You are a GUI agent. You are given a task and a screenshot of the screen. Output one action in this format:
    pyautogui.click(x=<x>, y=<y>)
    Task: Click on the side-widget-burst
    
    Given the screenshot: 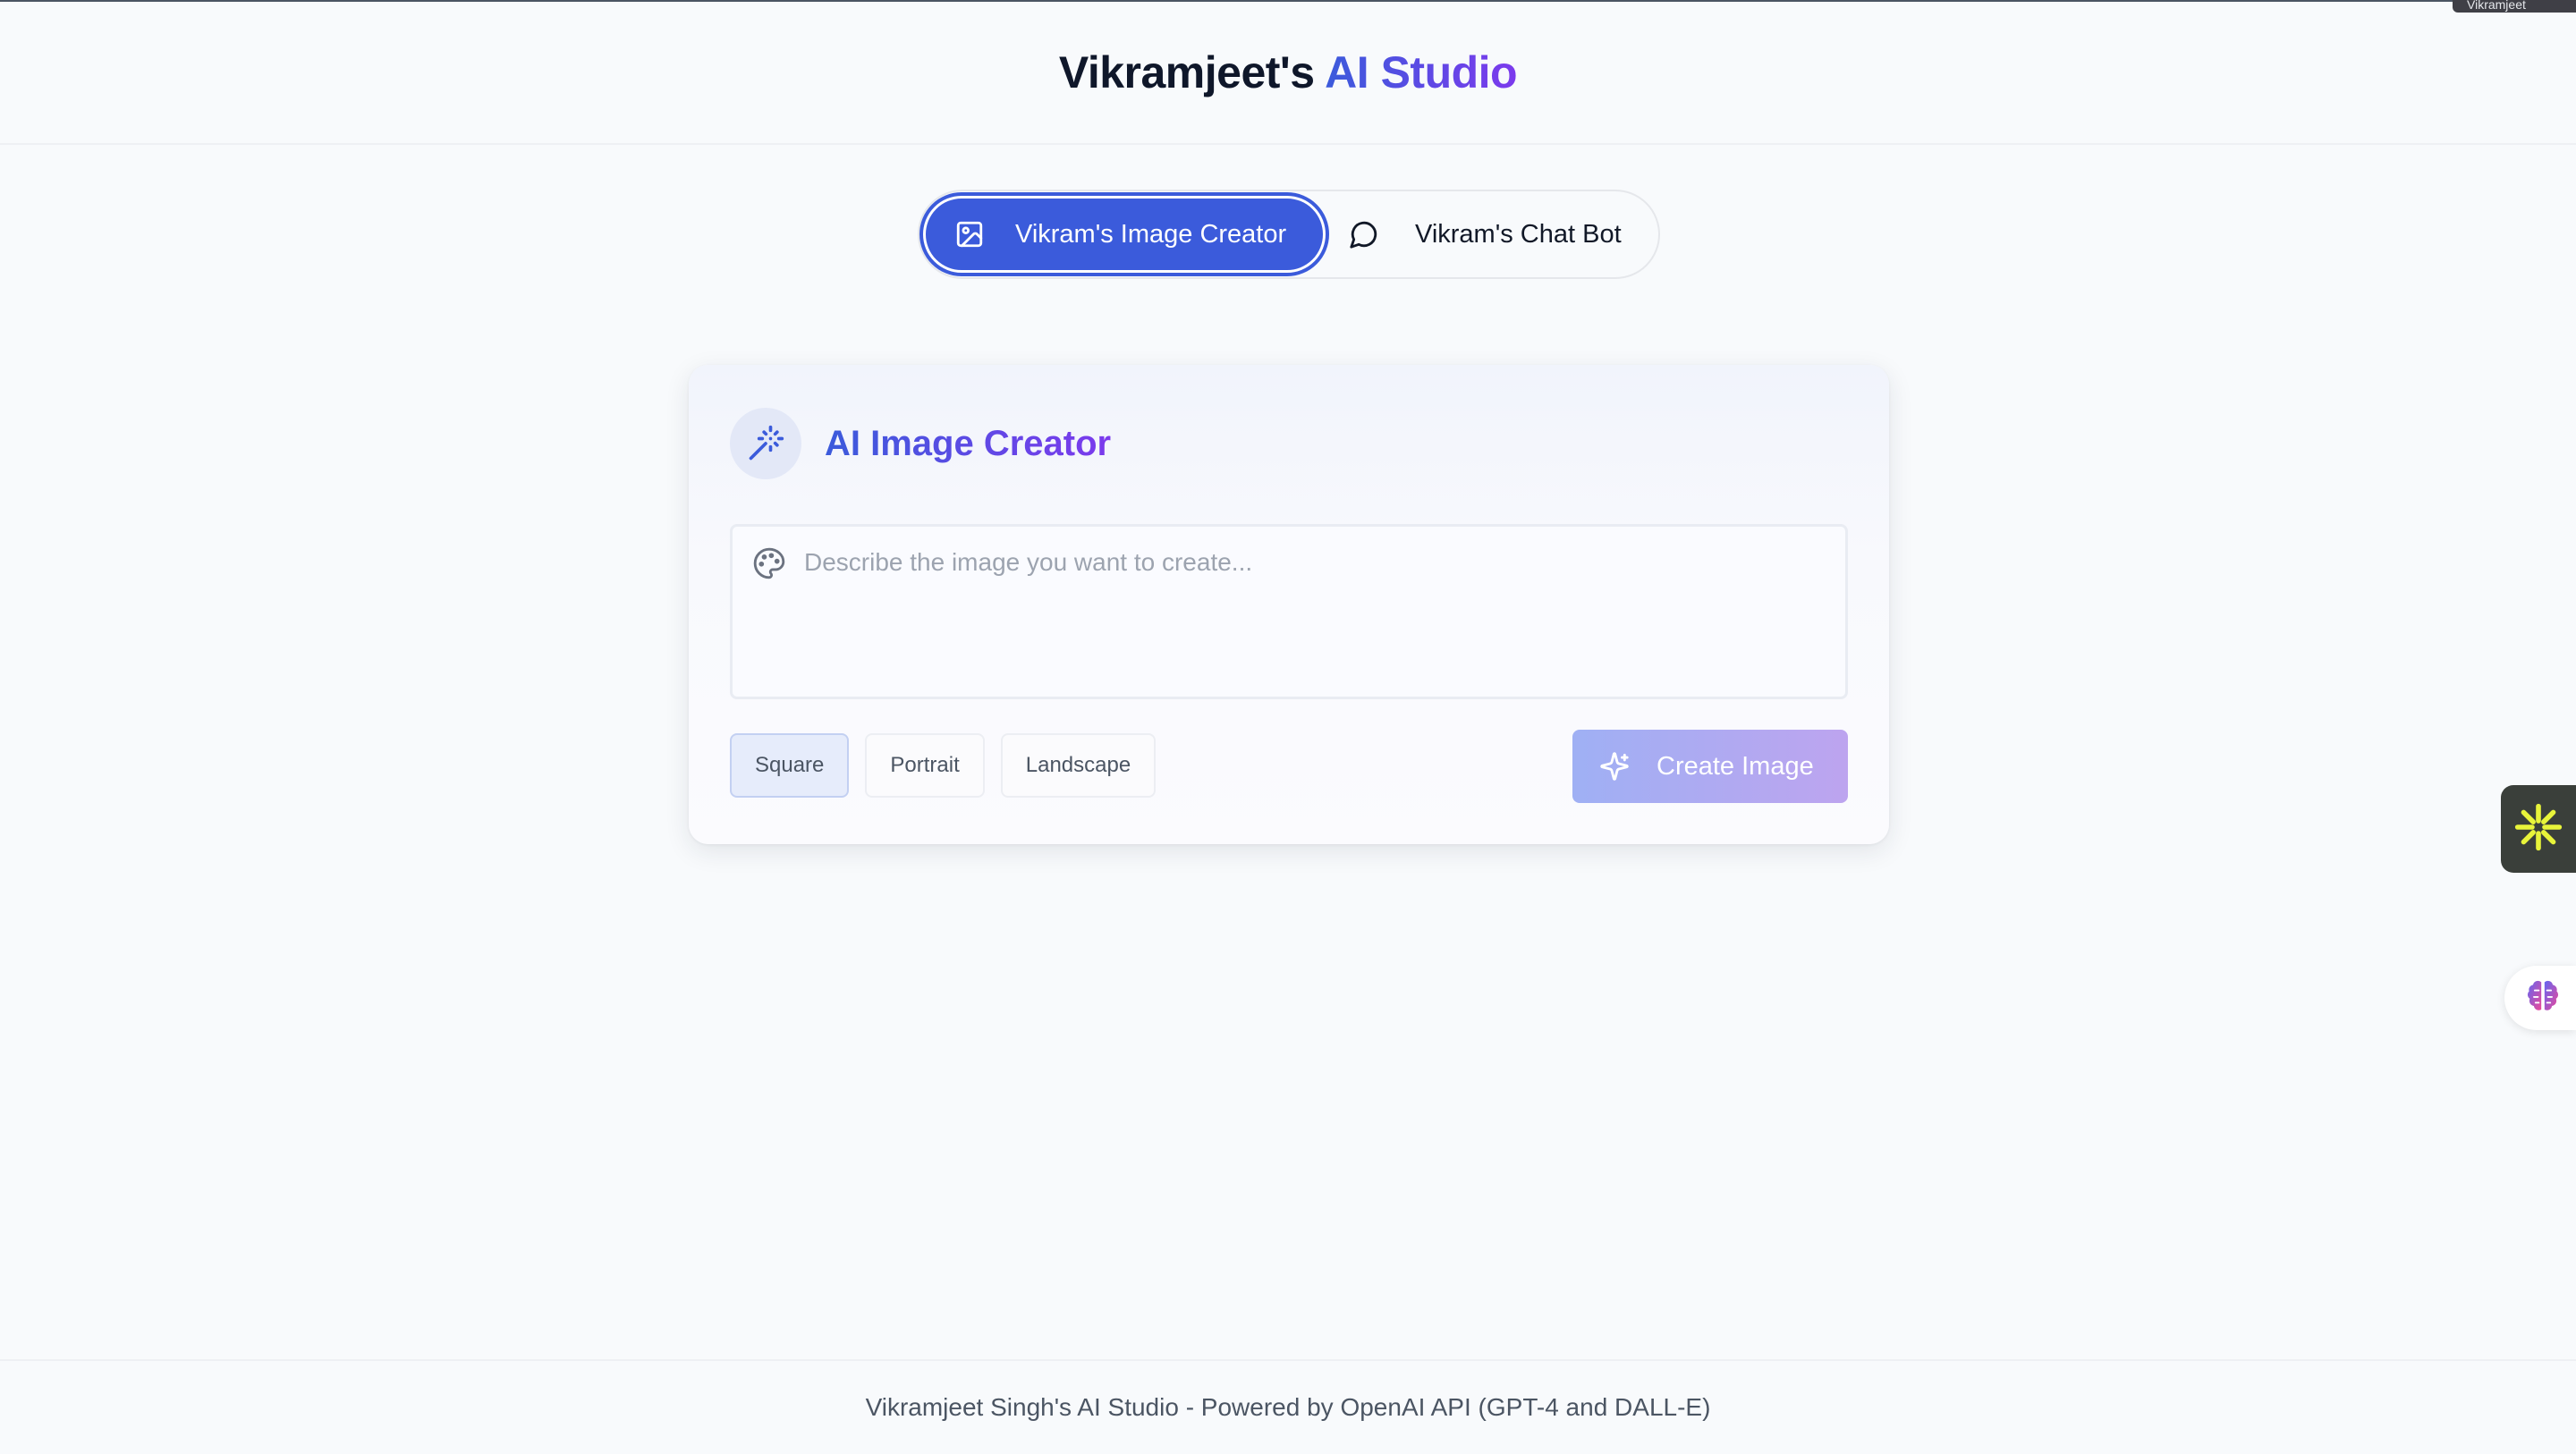 What is the action you would take?
    pyautogui.click(x=2538, y=829)
    